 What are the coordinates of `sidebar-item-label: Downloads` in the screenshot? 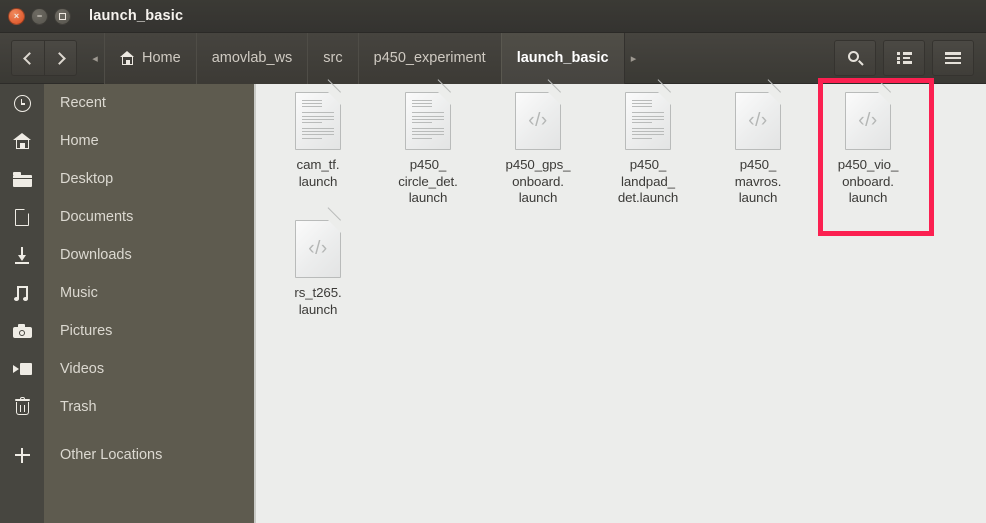 It's located at (96, 255).